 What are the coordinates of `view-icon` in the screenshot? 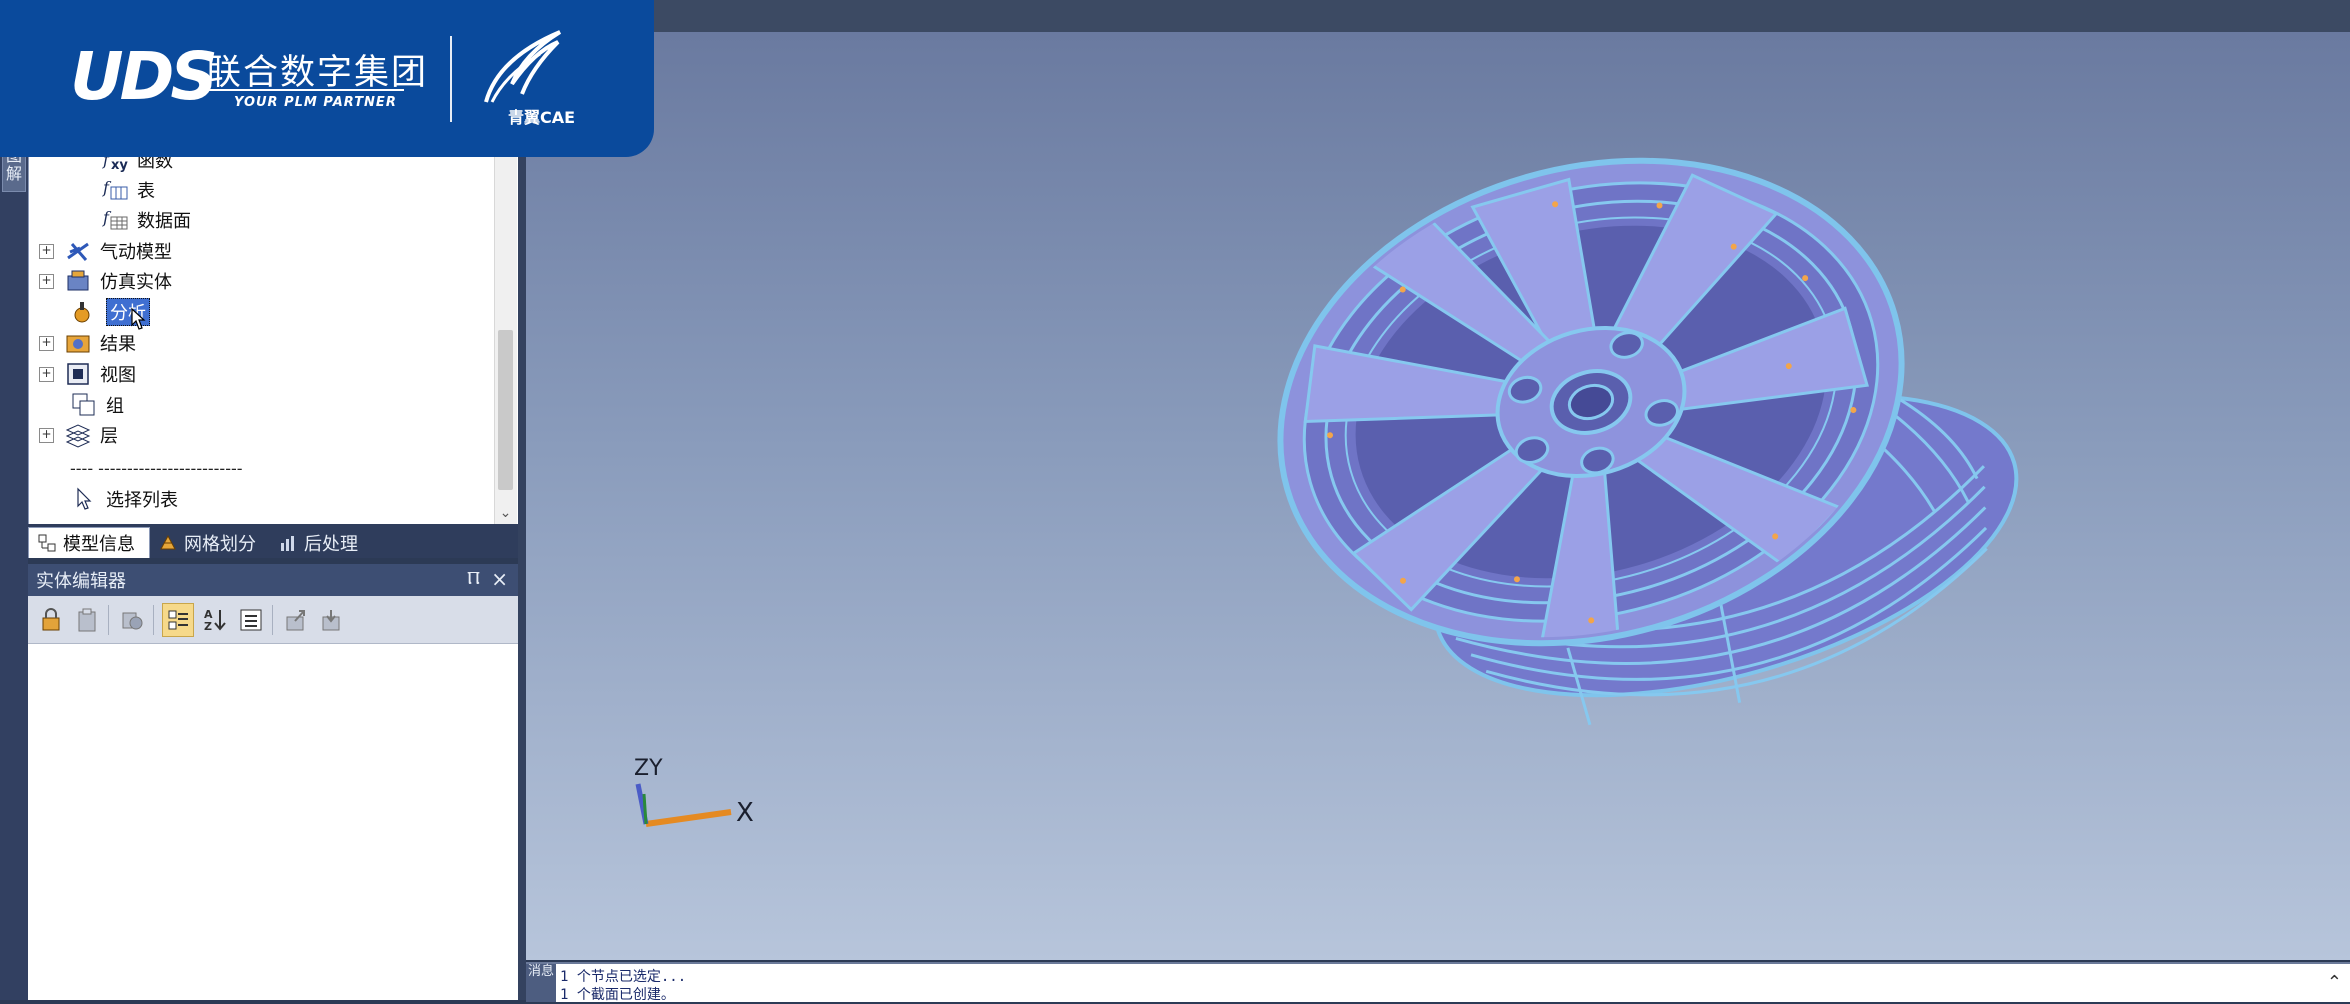 It's located at (78, 374).